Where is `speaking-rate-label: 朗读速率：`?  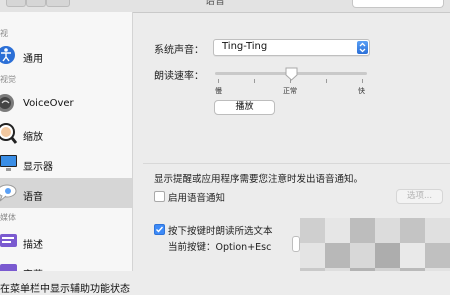 speaking-rate-label: 朗读速率： is located at coordinates (179, 76).